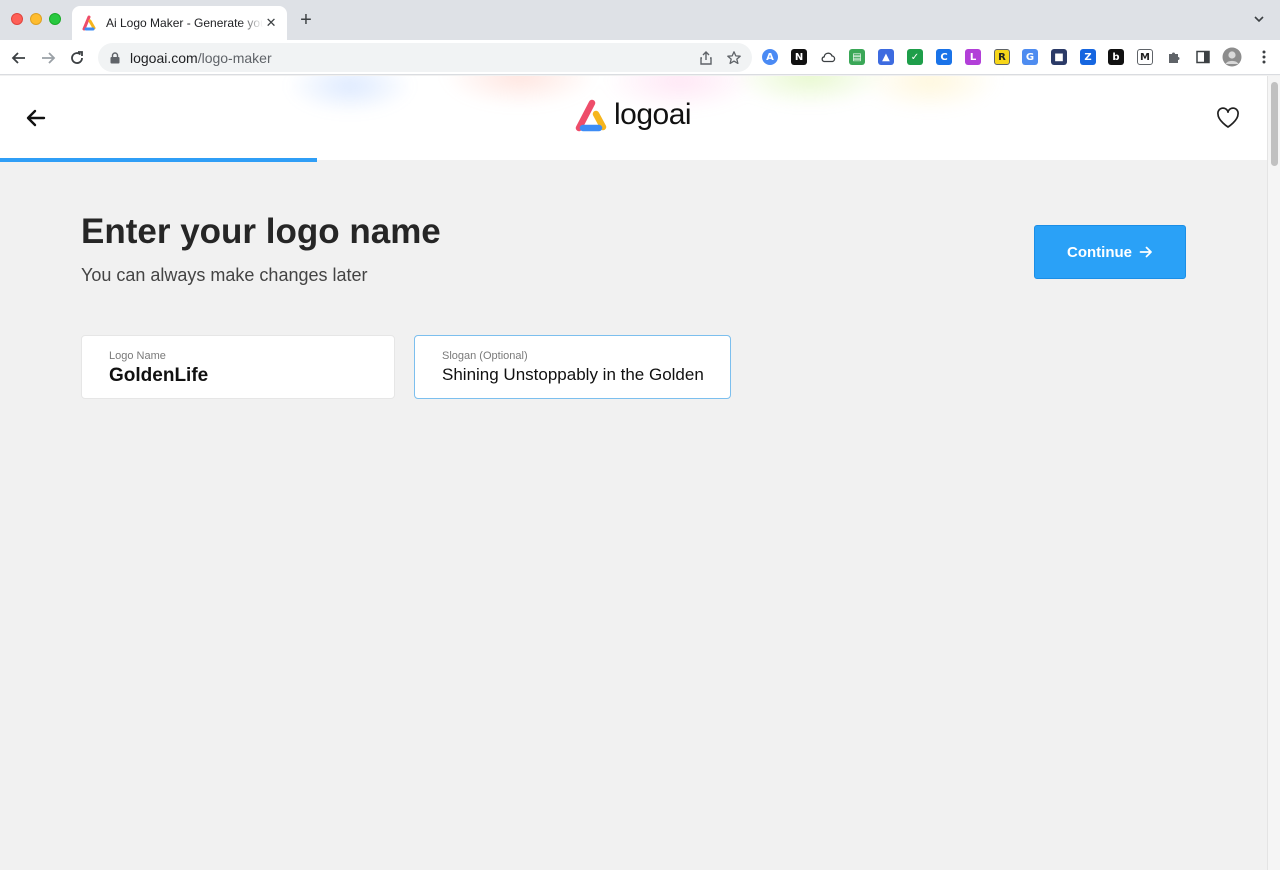 This screenshot has width=1280, height=870. What do you see at coordinates (573, 375) in the screenshot?
I see `slogan-input` at bounding box center [573, 375].